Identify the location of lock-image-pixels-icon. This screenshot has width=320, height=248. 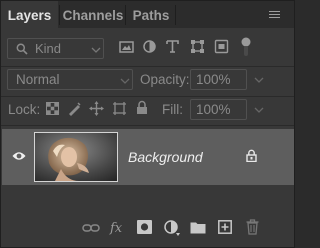
(74, 108).